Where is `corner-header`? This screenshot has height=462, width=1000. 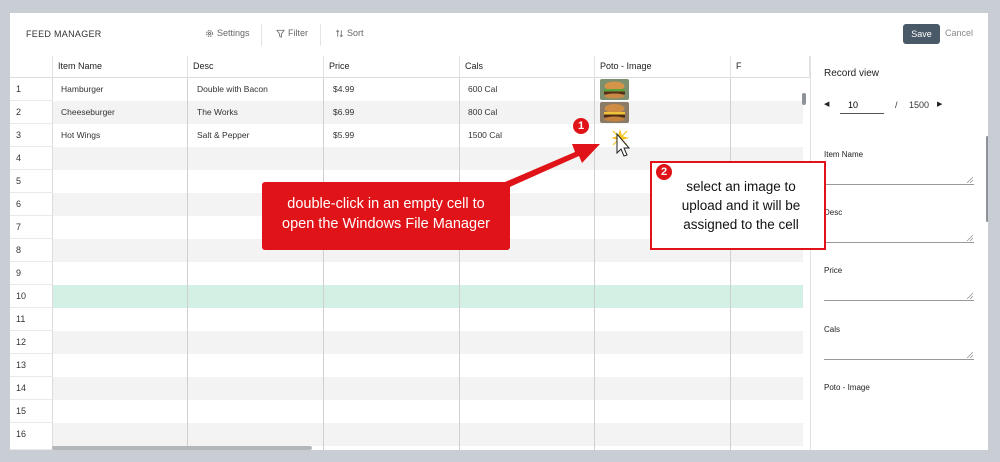
corner-header is located at coordinates (31, 67).